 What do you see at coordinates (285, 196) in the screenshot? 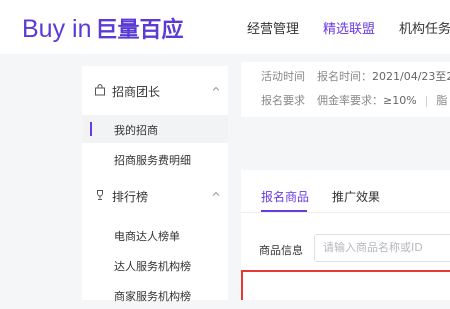
I see `tab-registered-products: 报名商品` at bounding box center [285, 196].